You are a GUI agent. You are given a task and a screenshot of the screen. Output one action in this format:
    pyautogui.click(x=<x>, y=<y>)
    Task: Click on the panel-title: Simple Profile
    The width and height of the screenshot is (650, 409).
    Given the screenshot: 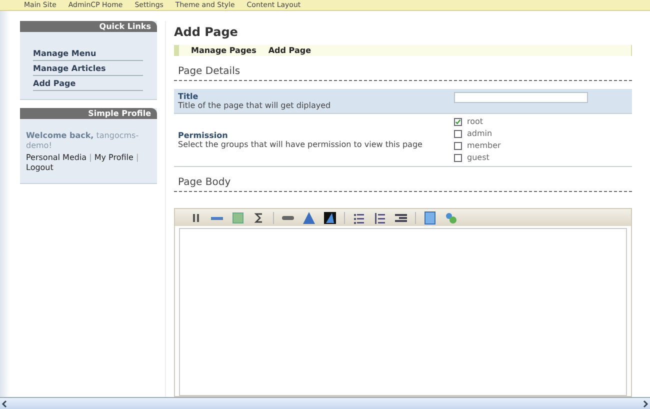 What is the action you would take?
    pyautogui.click(x=88, y=113)
    